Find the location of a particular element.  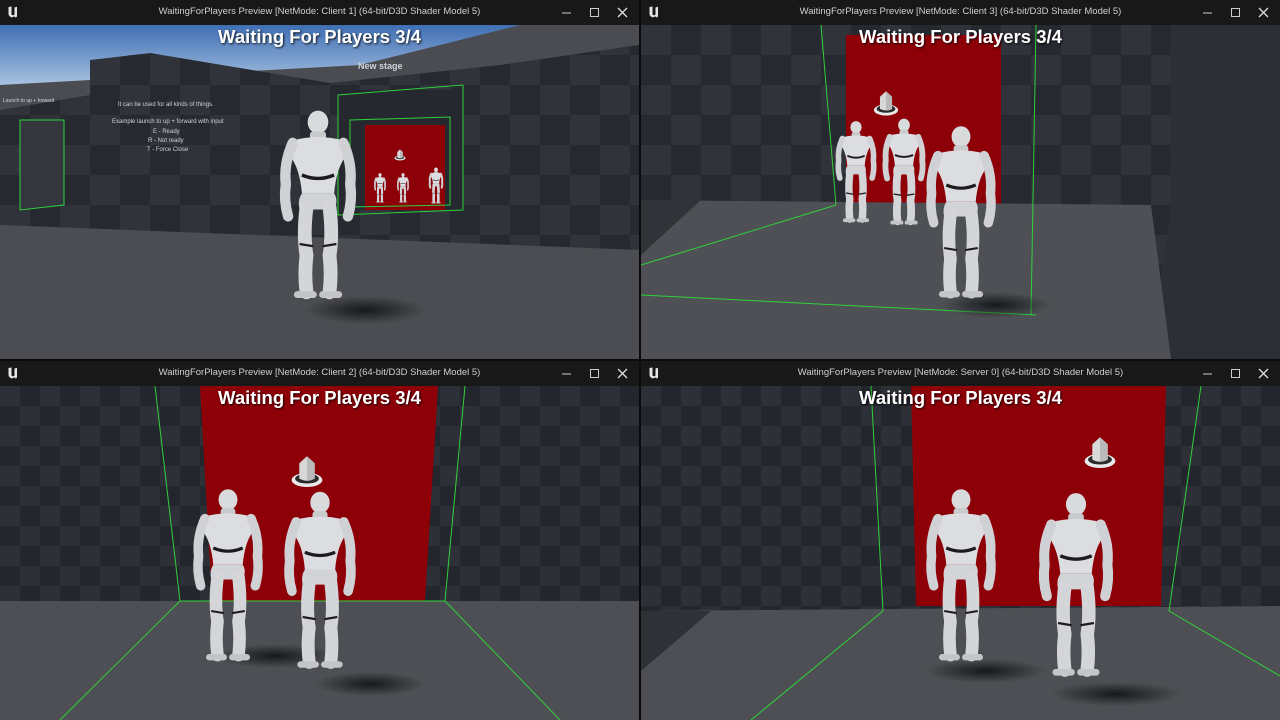

key-e-label: E - Ready is located at coordinates (166, 132).